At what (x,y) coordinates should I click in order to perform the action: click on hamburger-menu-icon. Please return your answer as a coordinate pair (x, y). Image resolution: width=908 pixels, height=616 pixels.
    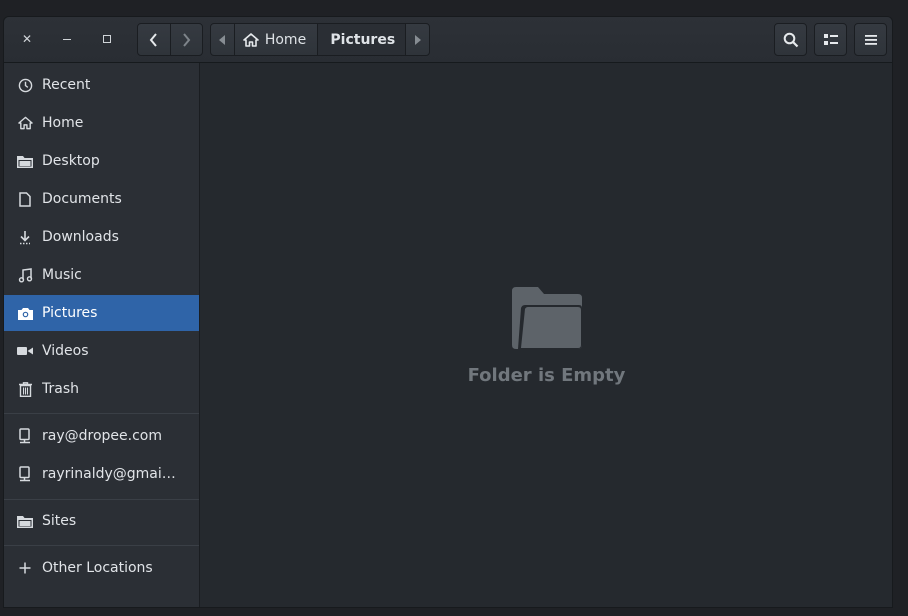
    Looking at the image, I should click on (870, 39).